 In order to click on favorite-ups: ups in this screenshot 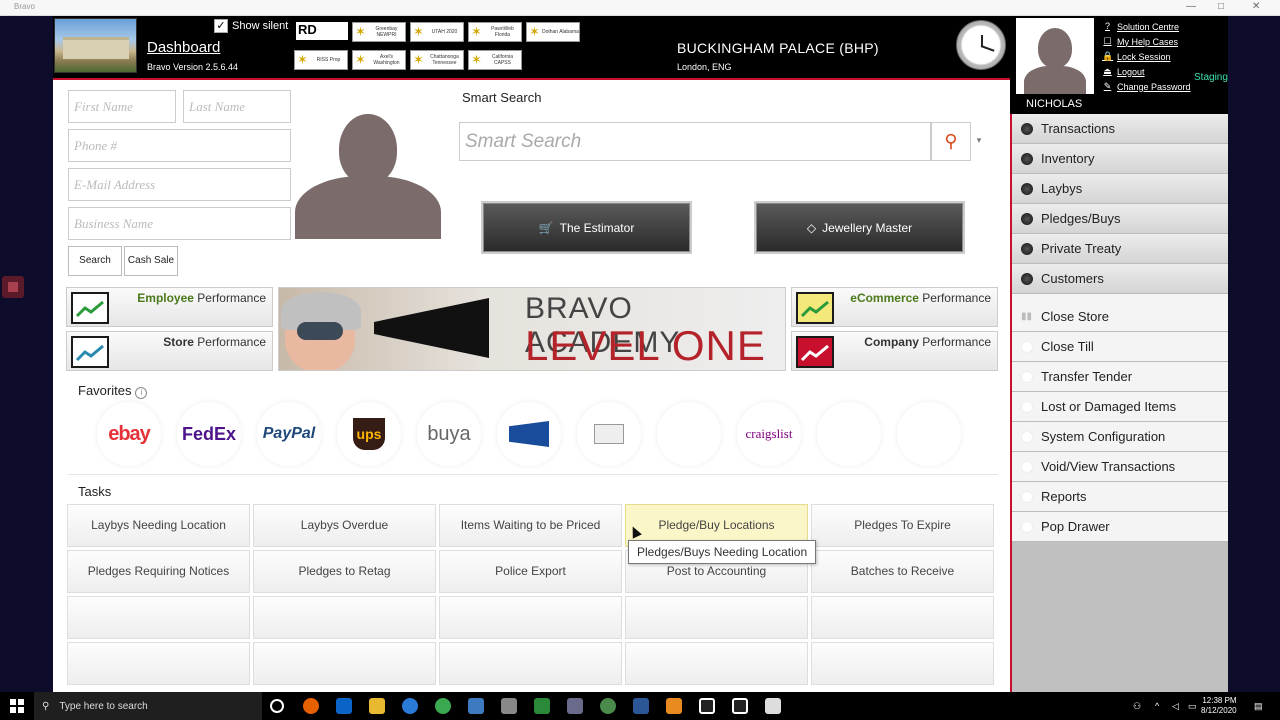, I will do `click(369, 434)`.